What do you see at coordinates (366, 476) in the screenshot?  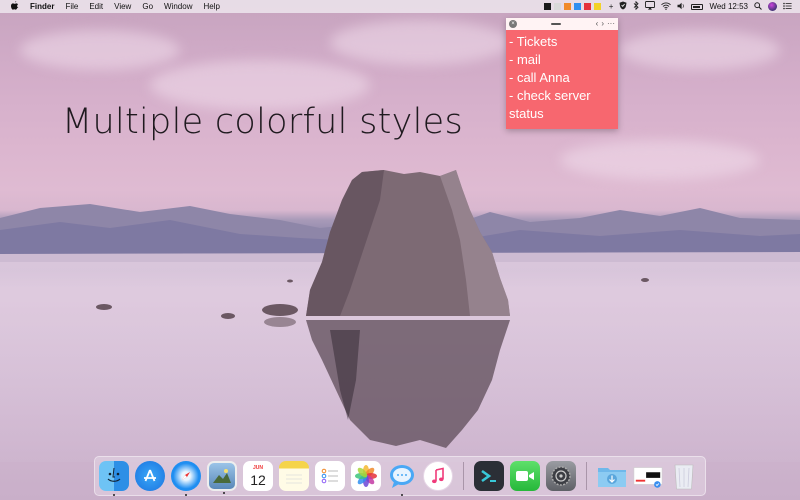 I see `photos-icon` at bounding box center [366, 476].